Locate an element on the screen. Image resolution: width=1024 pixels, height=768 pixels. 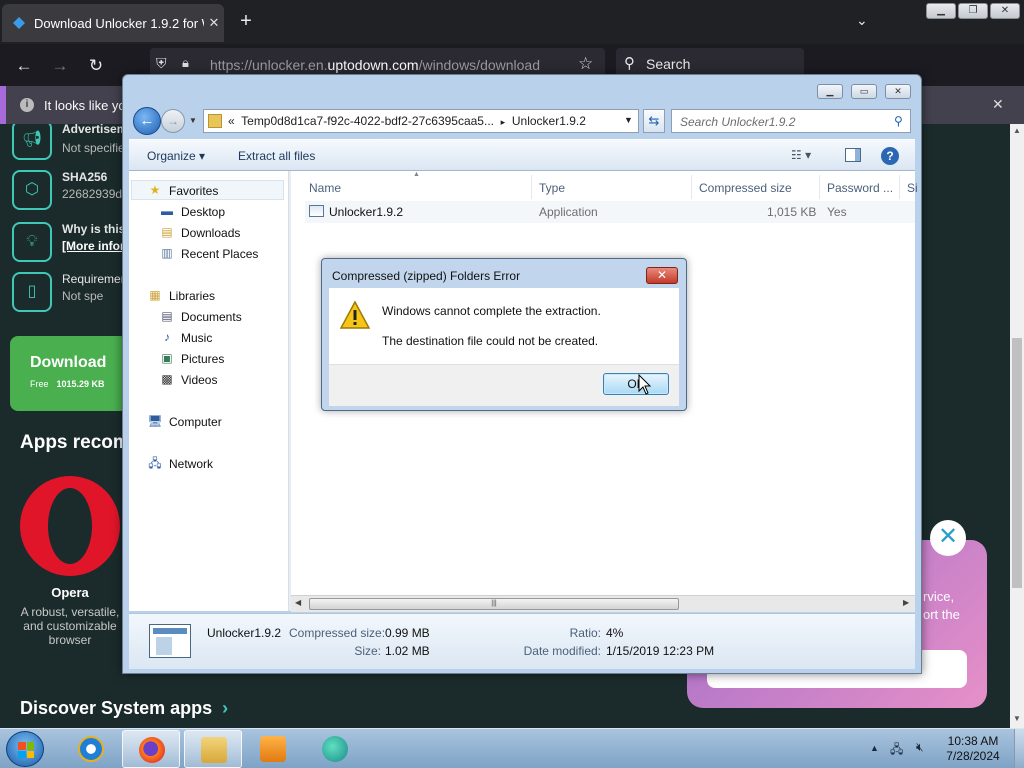
ok-button: OK is located at coordinates (636, 384).